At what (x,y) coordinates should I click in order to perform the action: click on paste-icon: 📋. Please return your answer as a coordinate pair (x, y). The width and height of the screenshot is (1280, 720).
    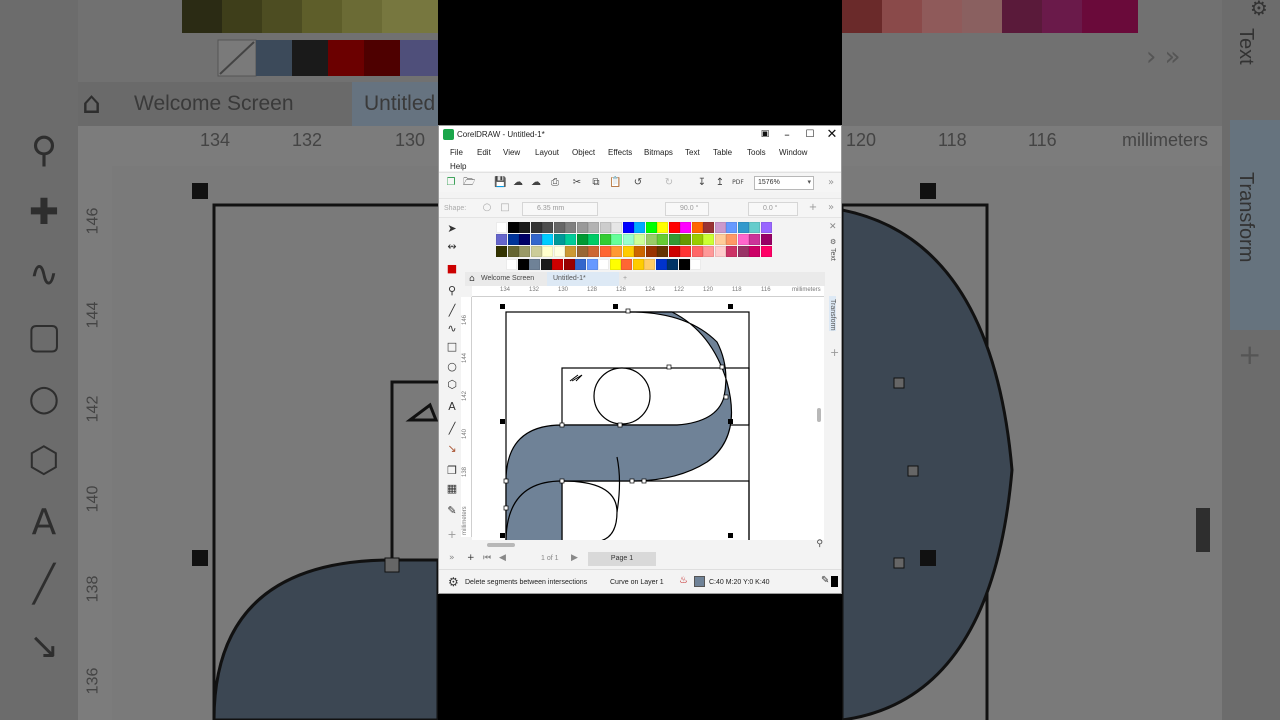
    Looking at the image, I should click on (615, 183).